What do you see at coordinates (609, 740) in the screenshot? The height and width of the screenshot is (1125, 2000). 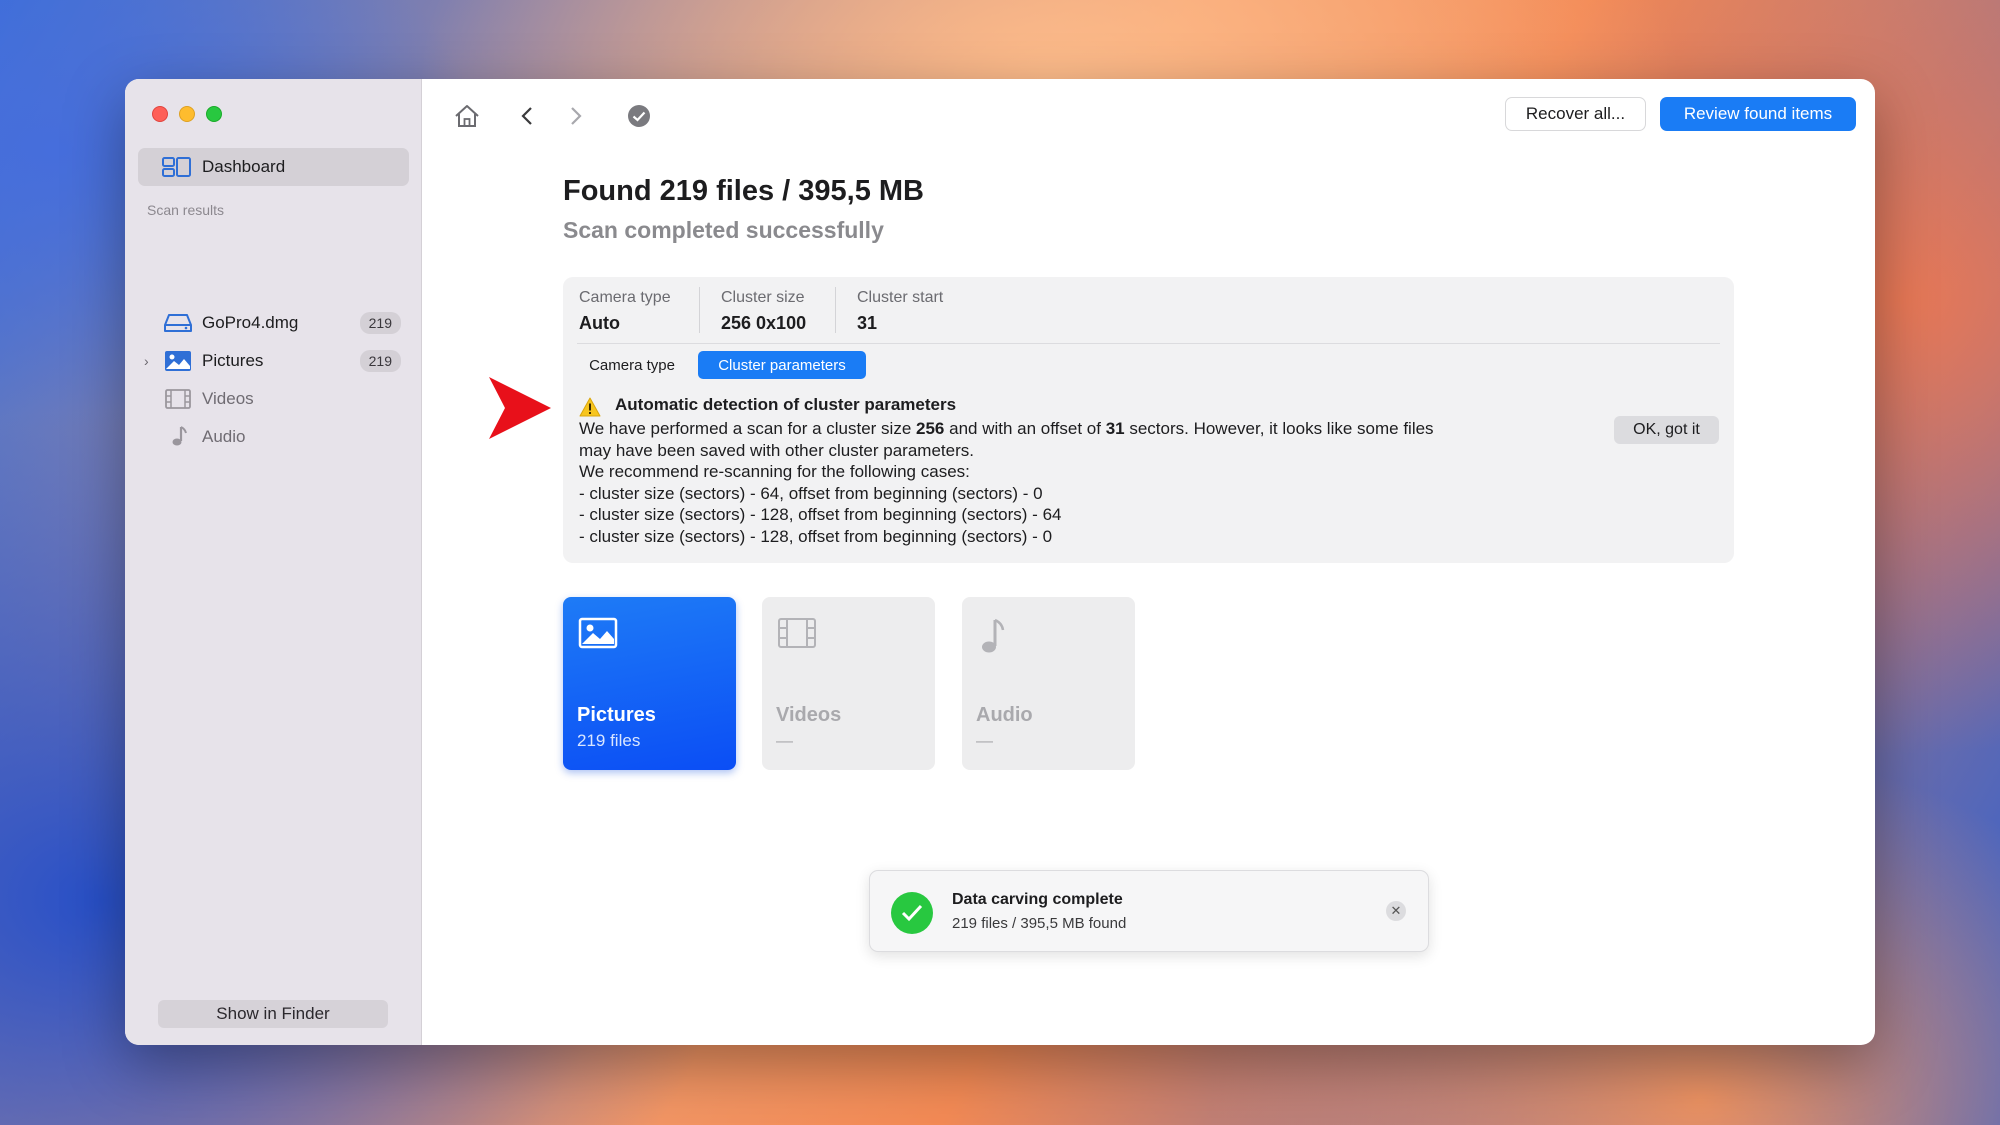 I see `card-count: 219 files` at bounding box center [609, 740].